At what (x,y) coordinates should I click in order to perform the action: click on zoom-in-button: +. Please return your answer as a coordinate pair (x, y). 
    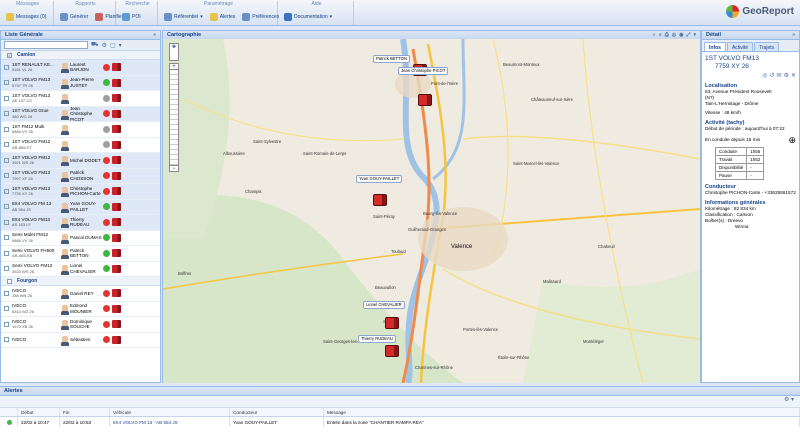
    Looking at the image, I should click on (174, 66).